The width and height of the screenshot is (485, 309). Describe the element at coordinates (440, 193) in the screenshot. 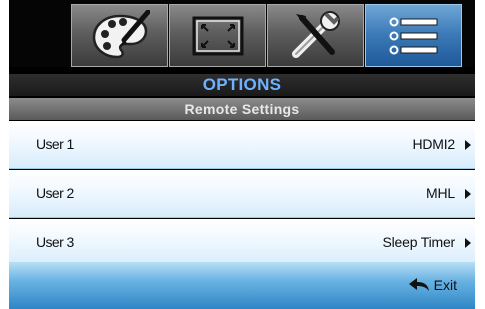

I see `row-value: MHL` at that location.